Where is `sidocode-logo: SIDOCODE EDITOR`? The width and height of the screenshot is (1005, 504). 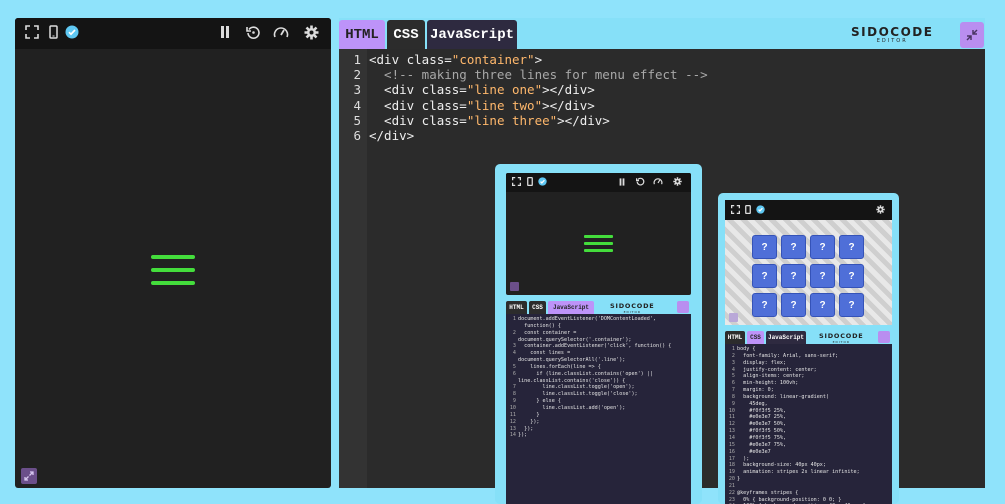
sidocode-logo: SIDOCODE EDITOR is located at coordinates (632, 308).